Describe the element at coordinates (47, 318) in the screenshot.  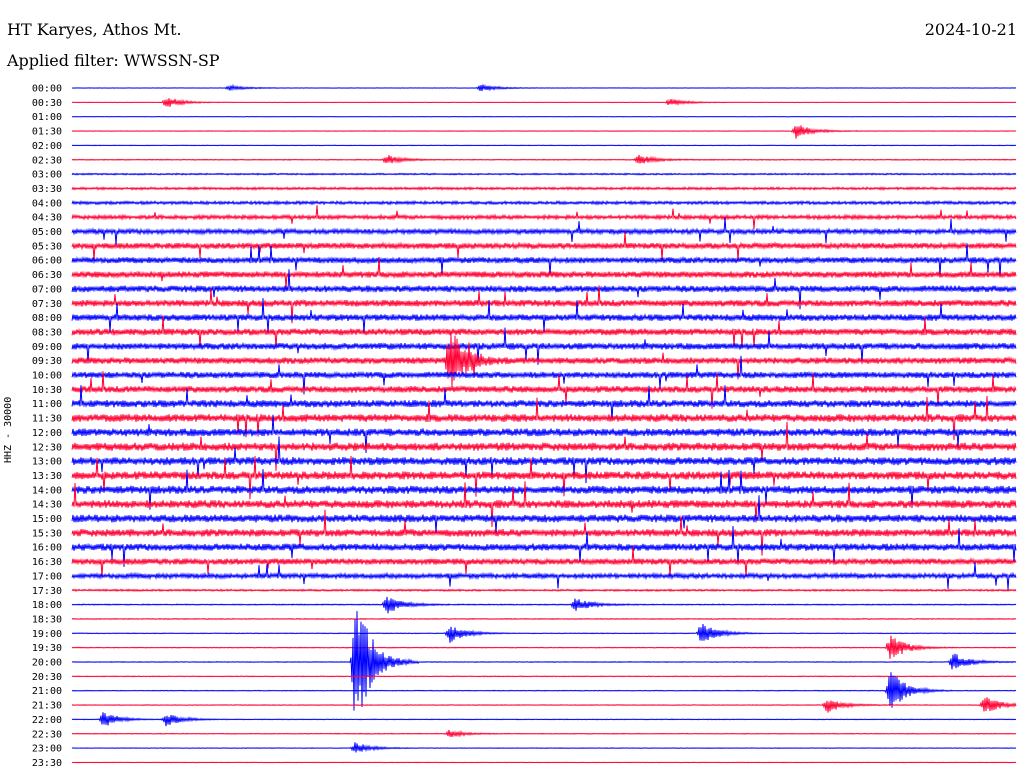
I see `row-label: 08:00` at that location.